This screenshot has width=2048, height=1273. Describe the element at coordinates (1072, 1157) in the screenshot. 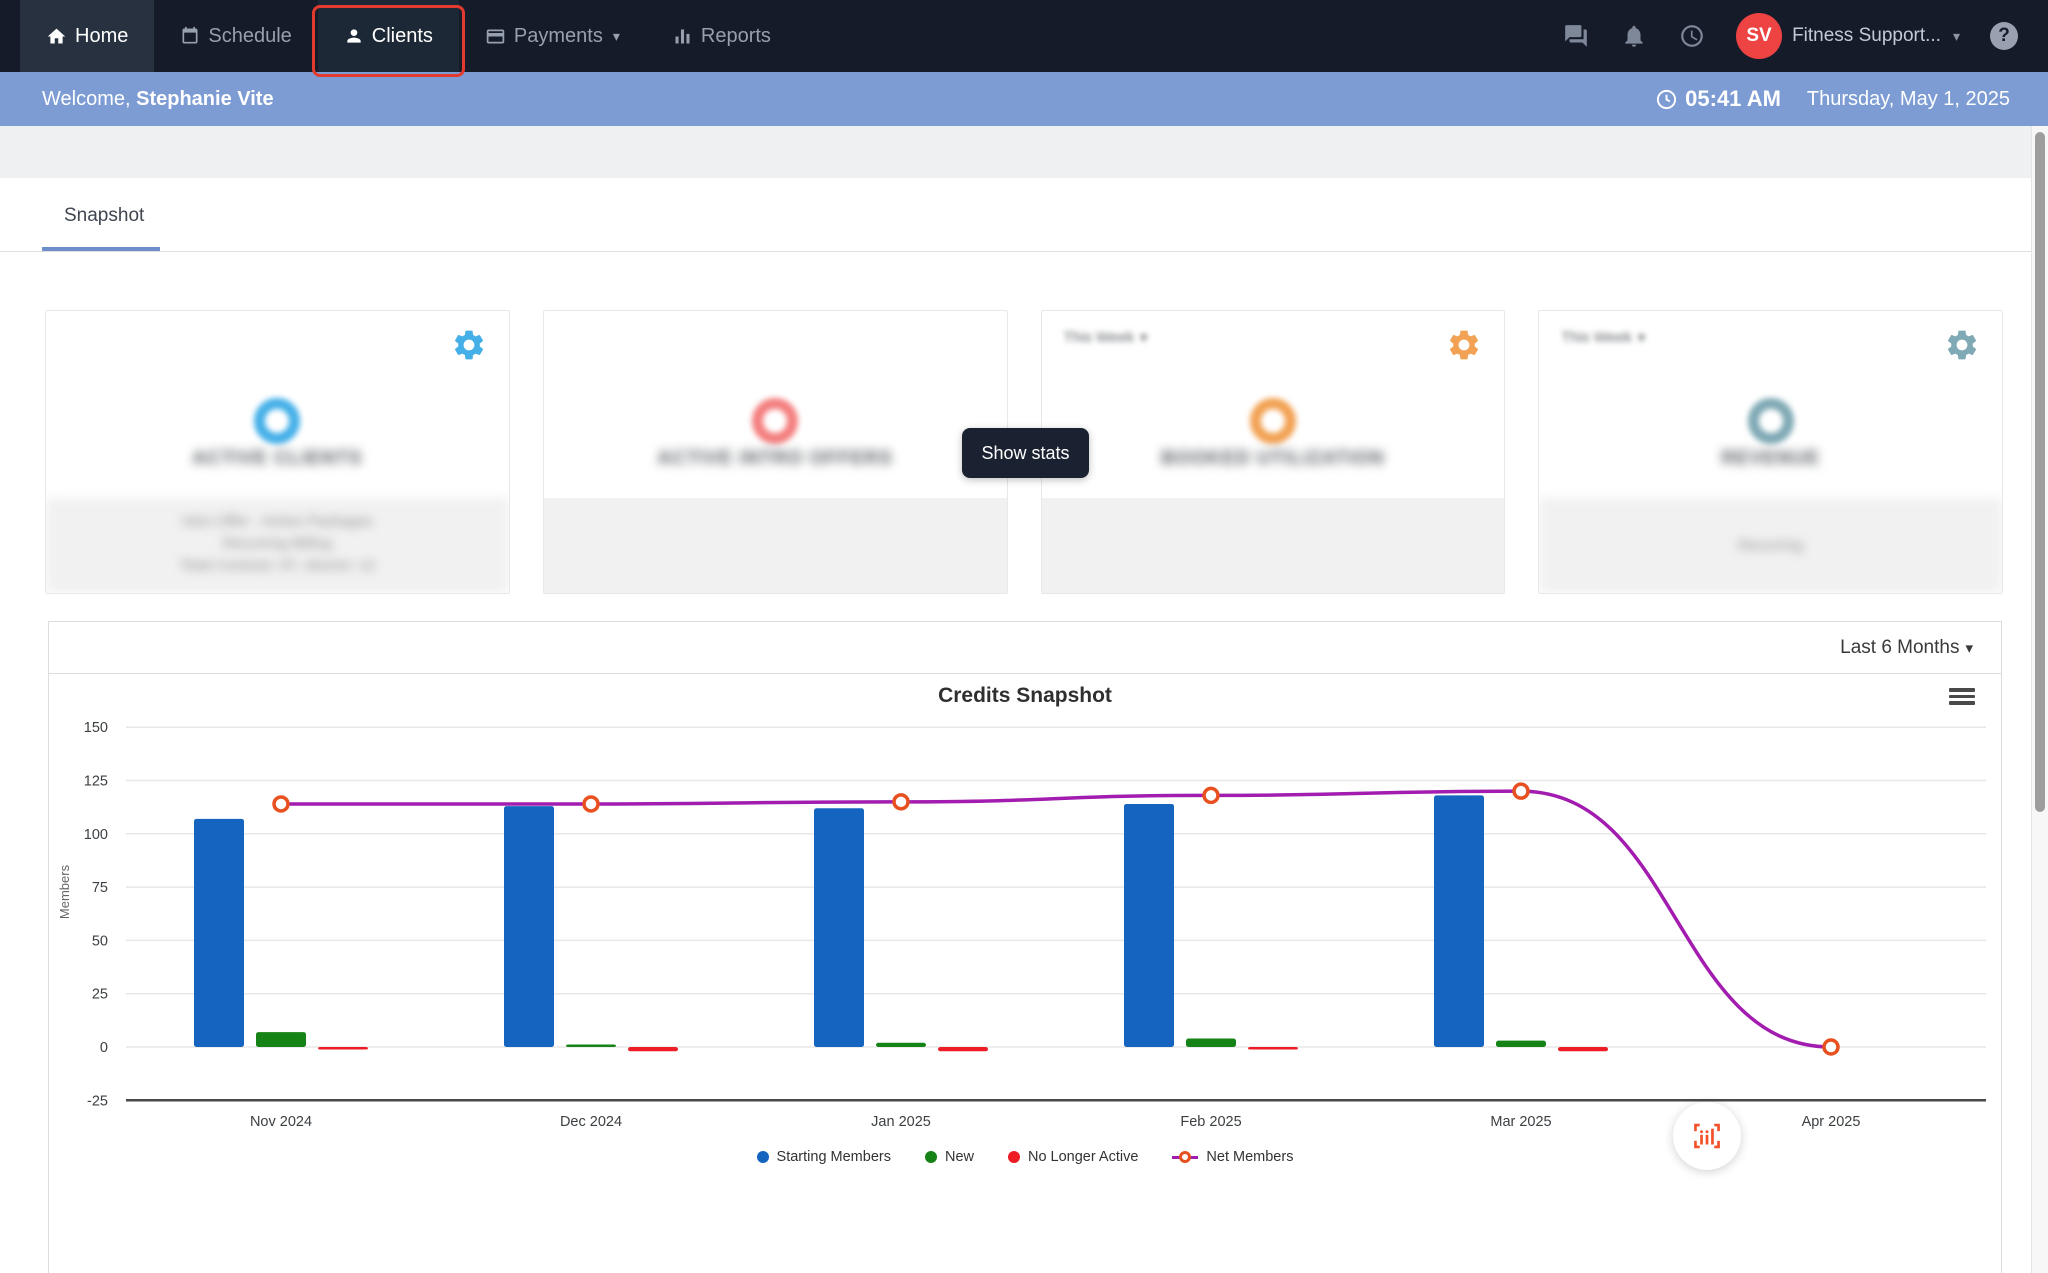

I see `legend-item-no-longer-active: No Longer Active` at that location.